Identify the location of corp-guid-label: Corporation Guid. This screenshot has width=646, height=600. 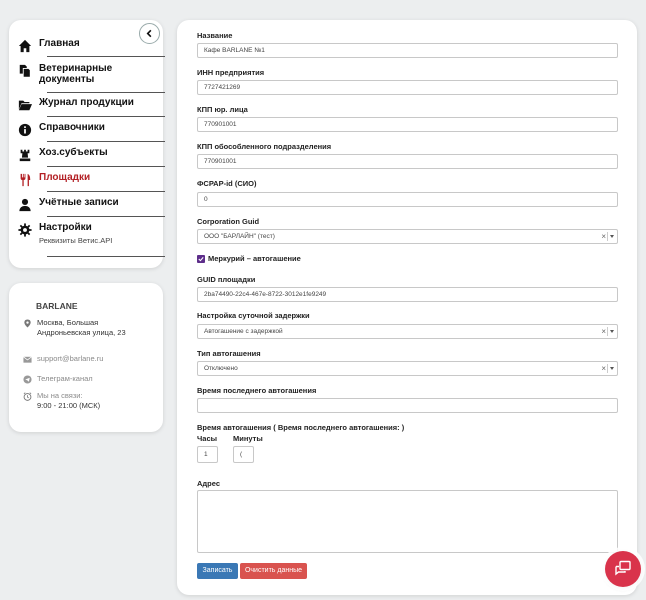
(228, 221).